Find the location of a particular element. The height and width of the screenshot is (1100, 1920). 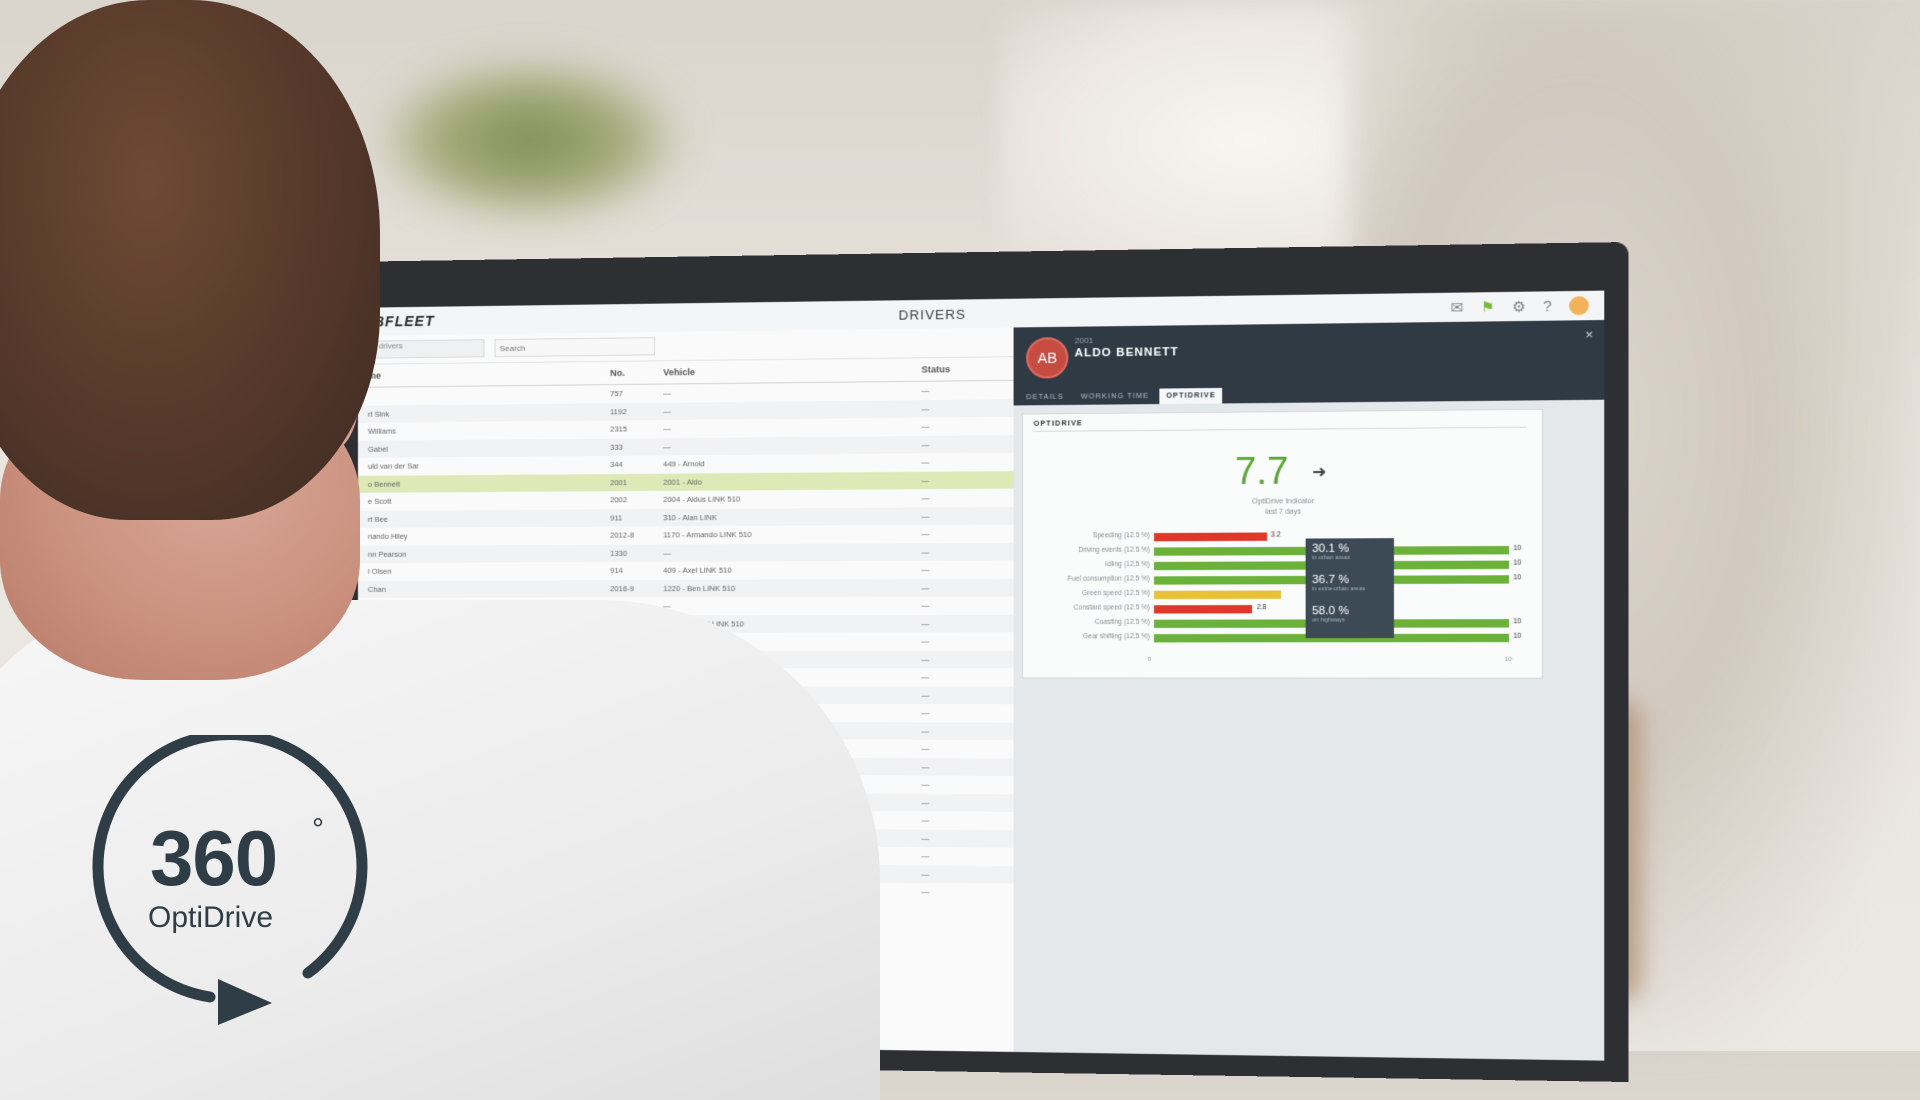

optidrive-bar-row: Gear shifting (12.5 %) 10 is located at coordinates (1282, 638).